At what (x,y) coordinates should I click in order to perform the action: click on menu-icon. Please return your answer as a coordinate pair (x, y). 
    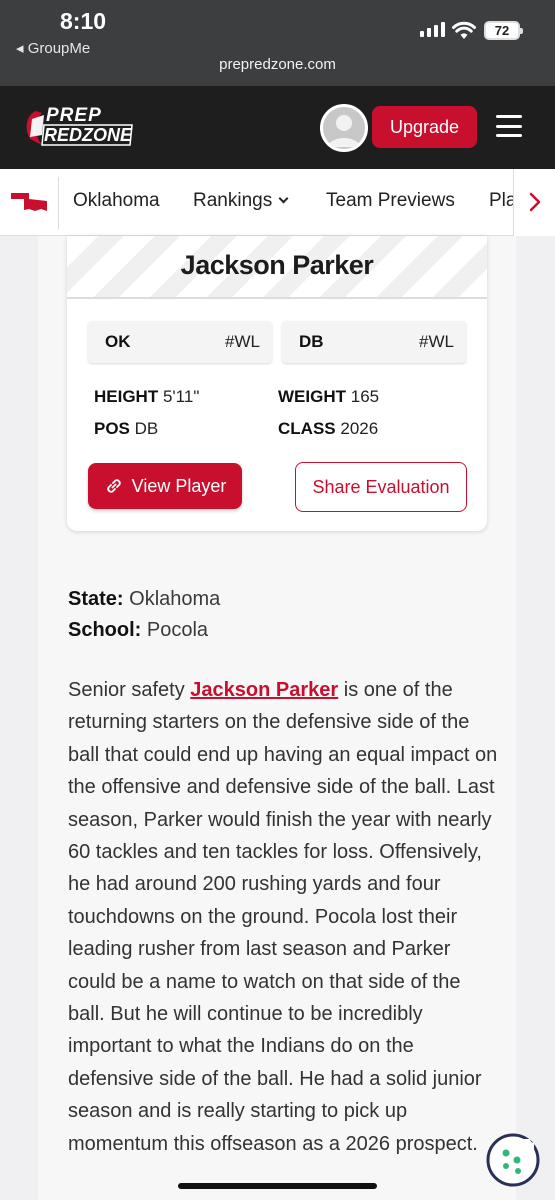
    Looking at the image, I should click on (509, 126).